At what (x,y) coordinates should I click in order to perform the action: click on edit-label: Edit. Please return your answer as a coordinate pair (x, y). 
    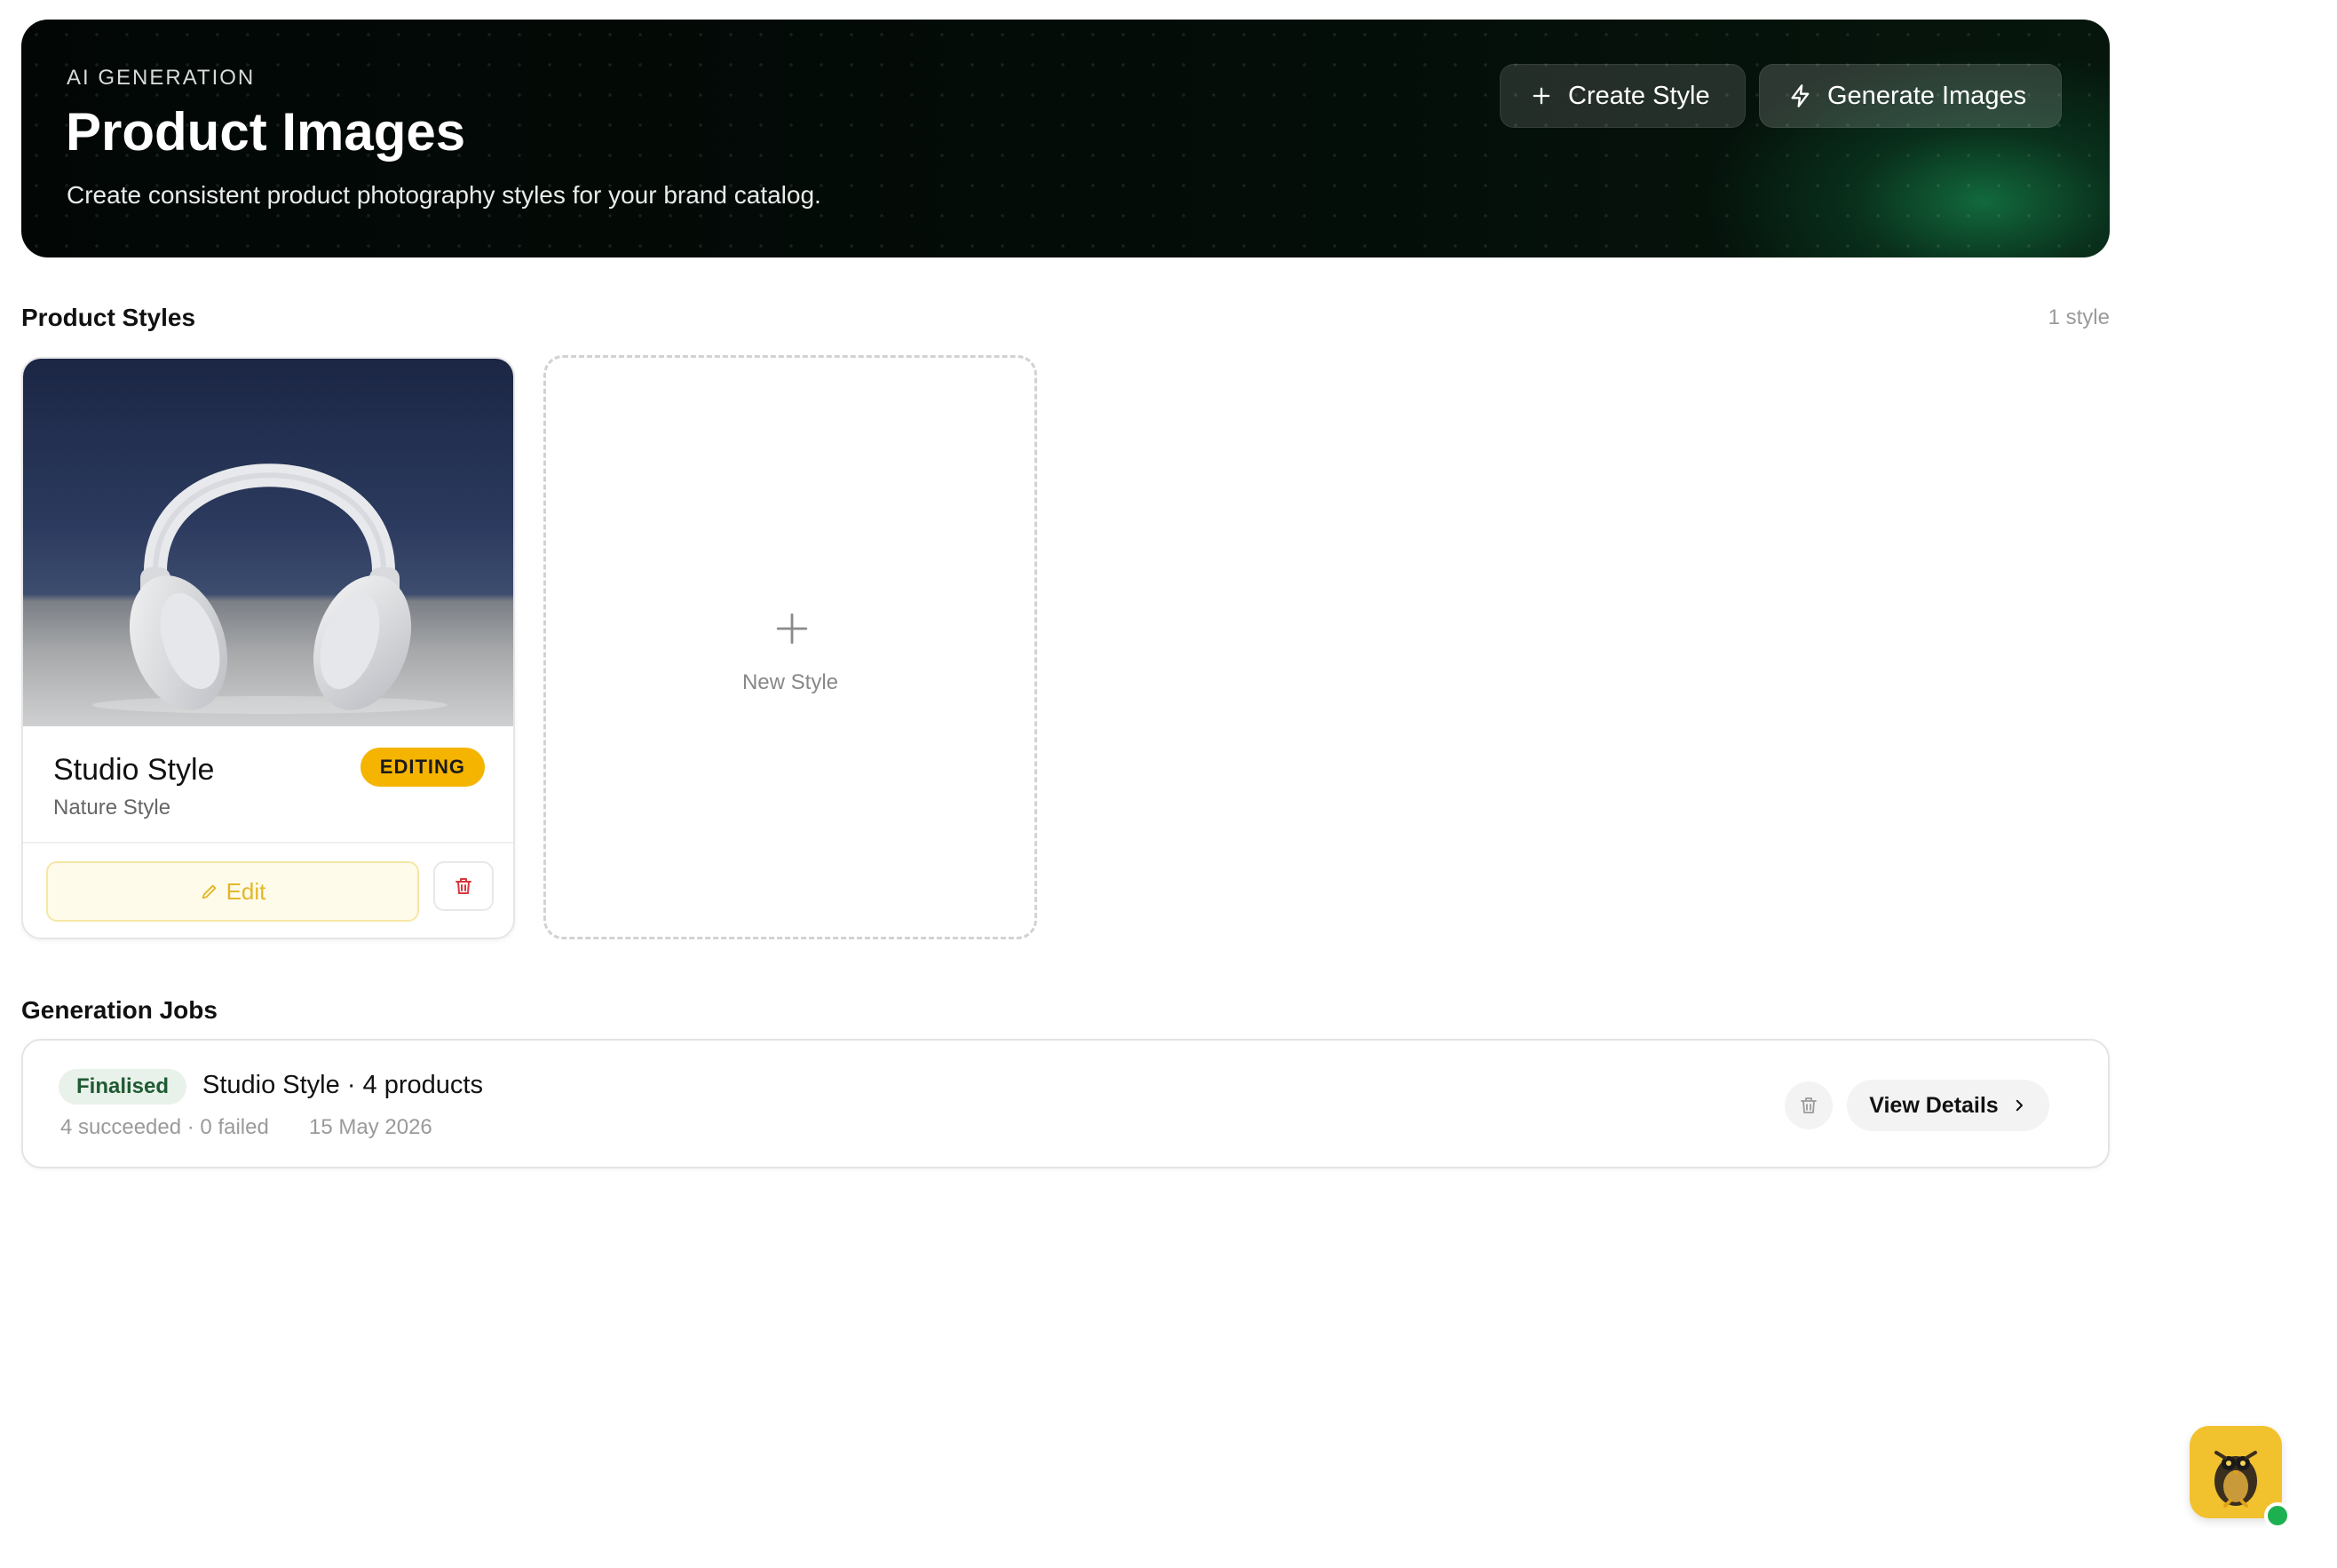
    Looking at the image, I should click on (246, 891).